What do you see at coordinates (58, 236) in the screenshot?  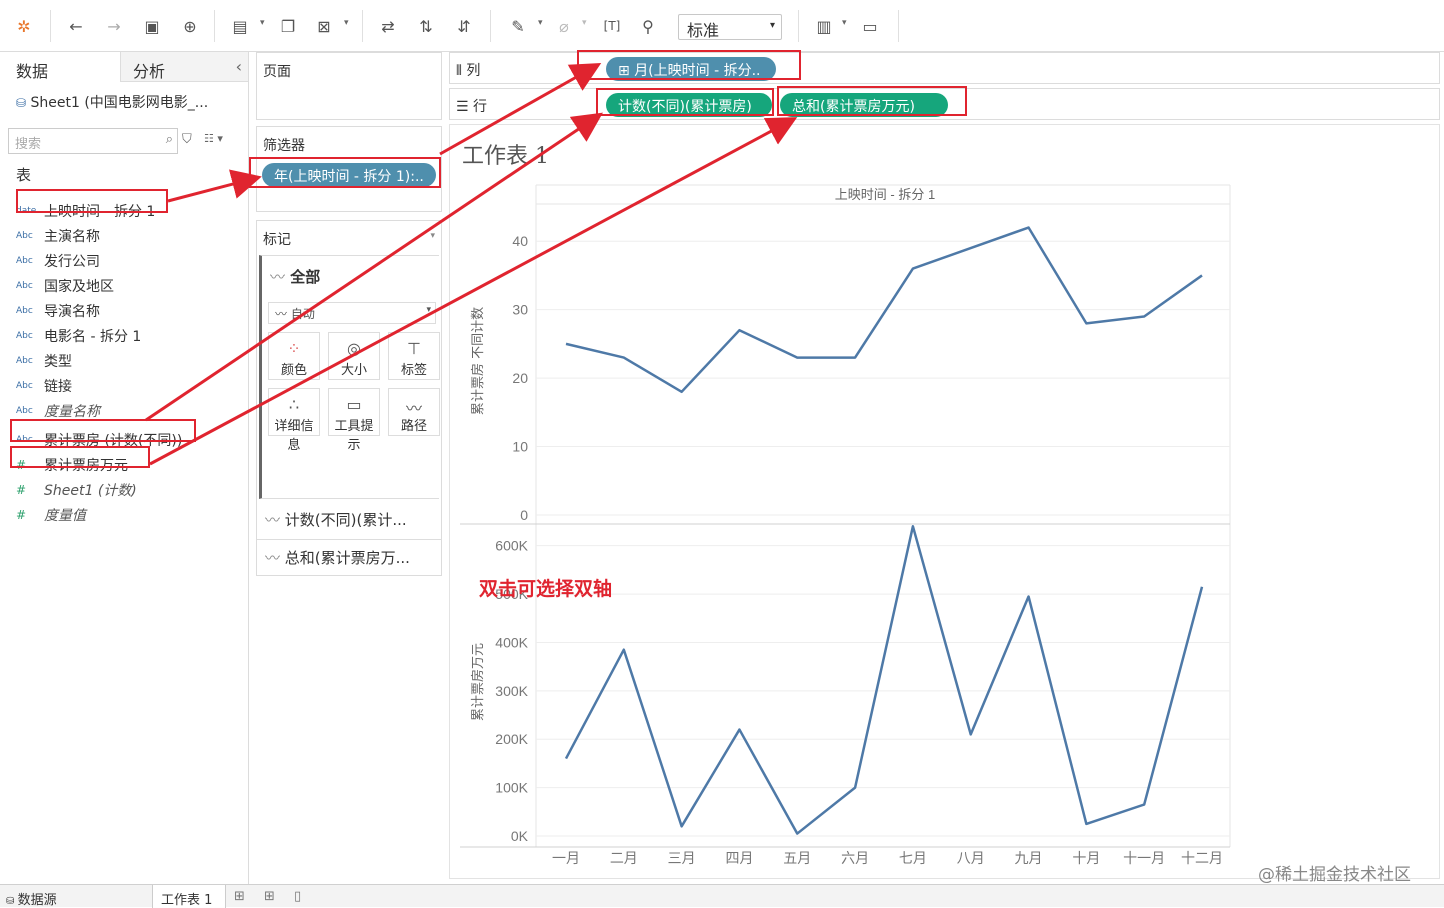 I see `field-item: Abc主演名称` at bounding box center [58, 236].